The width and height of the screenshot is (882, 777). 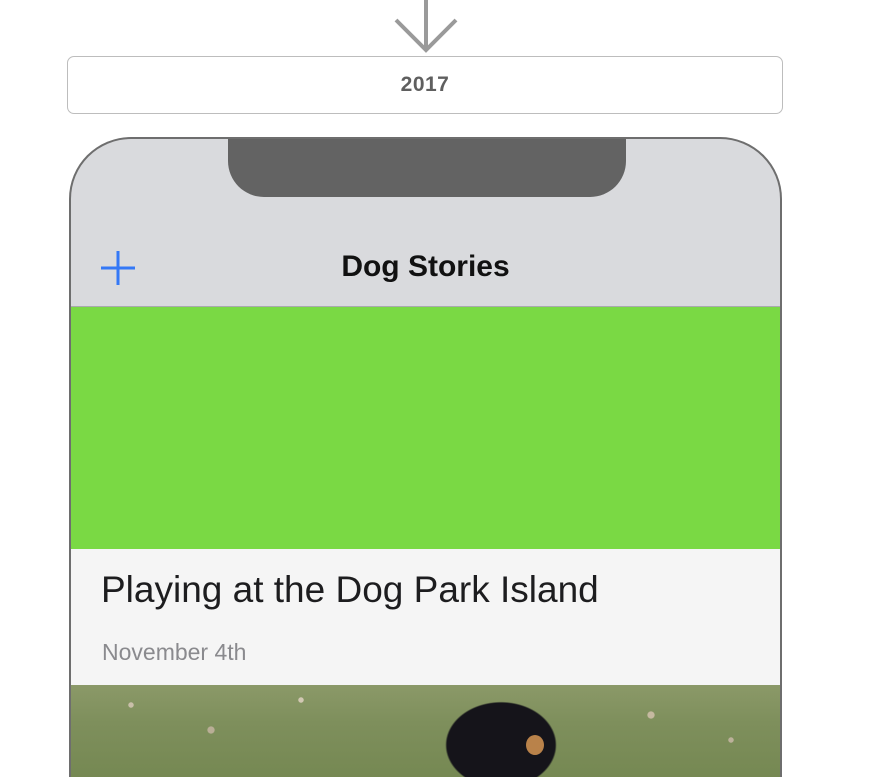 What do you see at coordinates (426, 26) in the screenshot?
I see `down-arrow-icon` at bounding box center [426, 26].